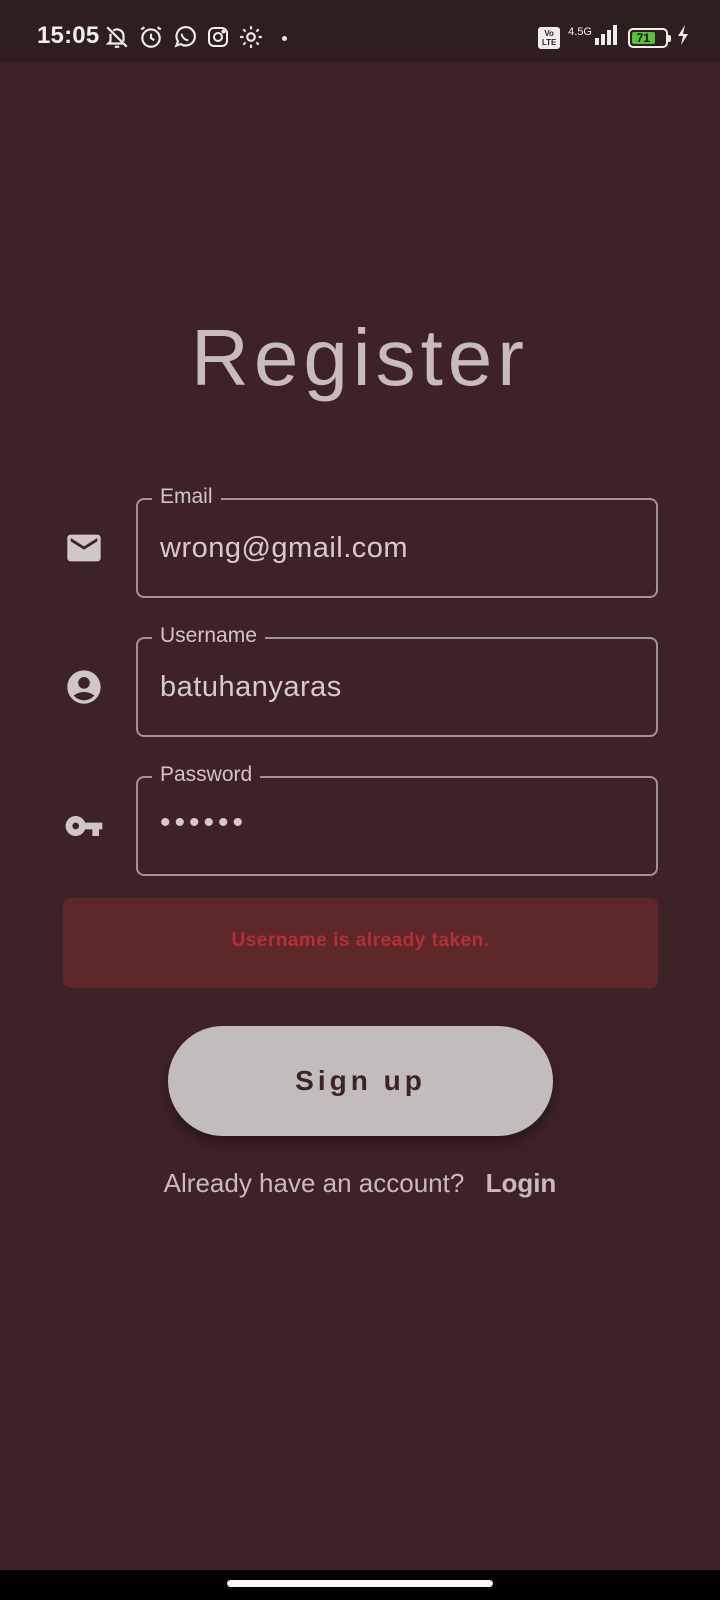  Describe the element at coordinates (206, 775) in the screenshot. I see `password-label: Password` at that location.